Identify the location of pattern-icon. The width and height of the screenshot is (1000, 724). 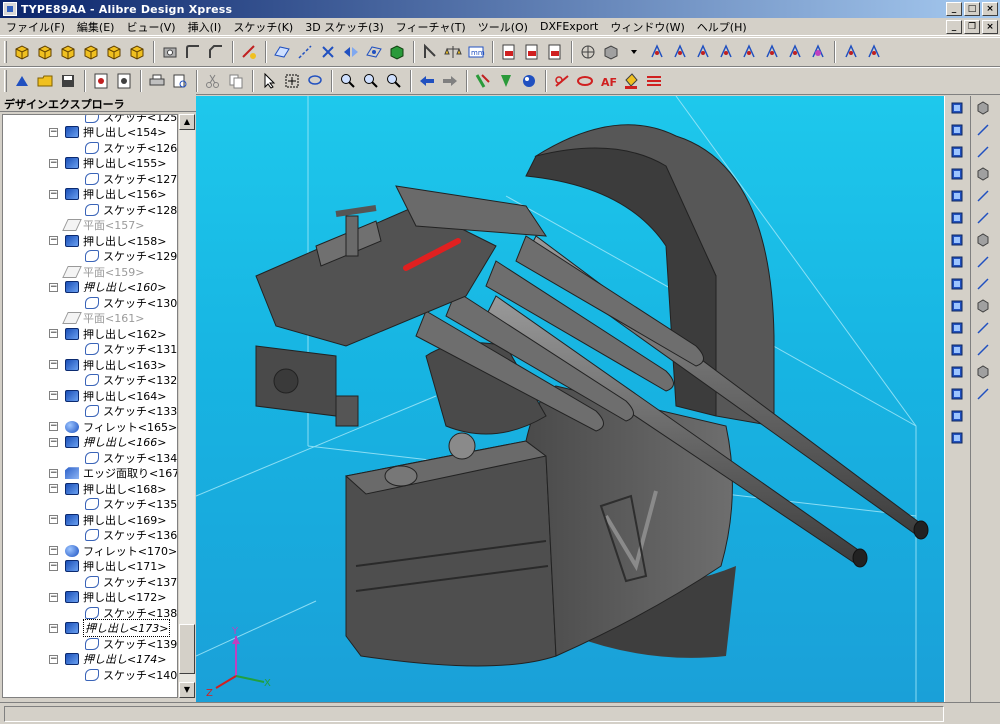
(249, 52).